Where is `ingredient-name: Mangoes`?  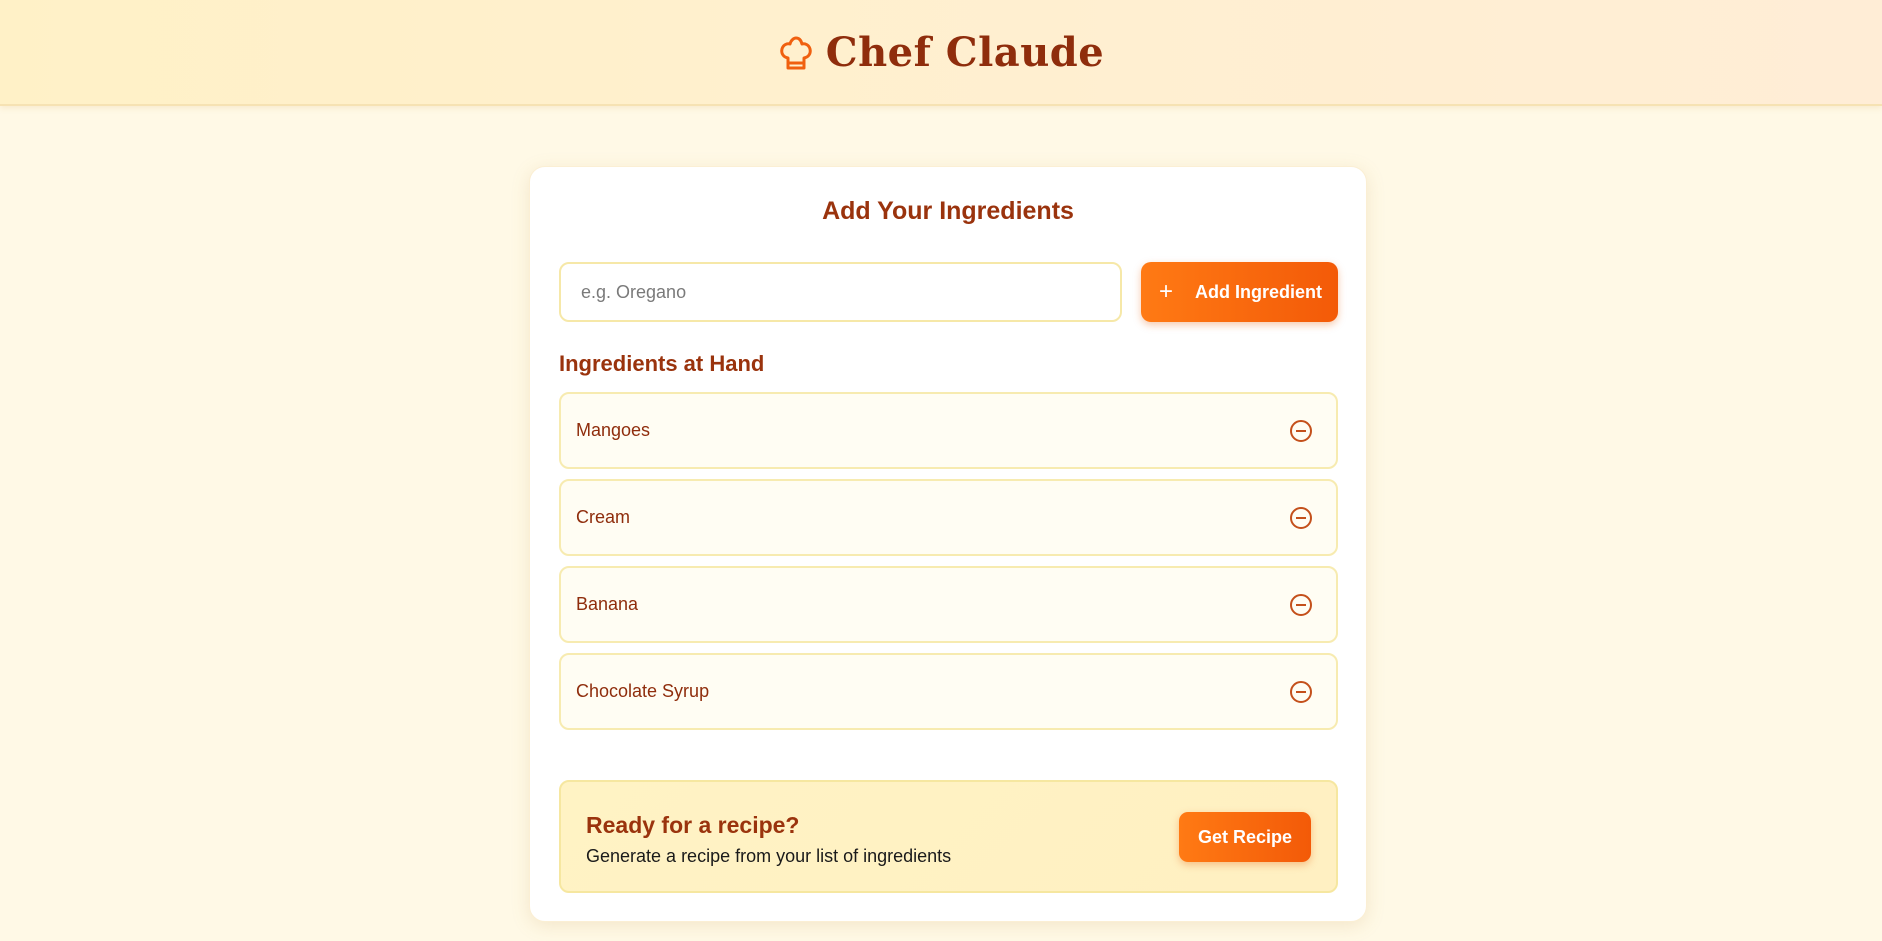
ingredient-name: Mangoes is located at coordinates (613, 430).